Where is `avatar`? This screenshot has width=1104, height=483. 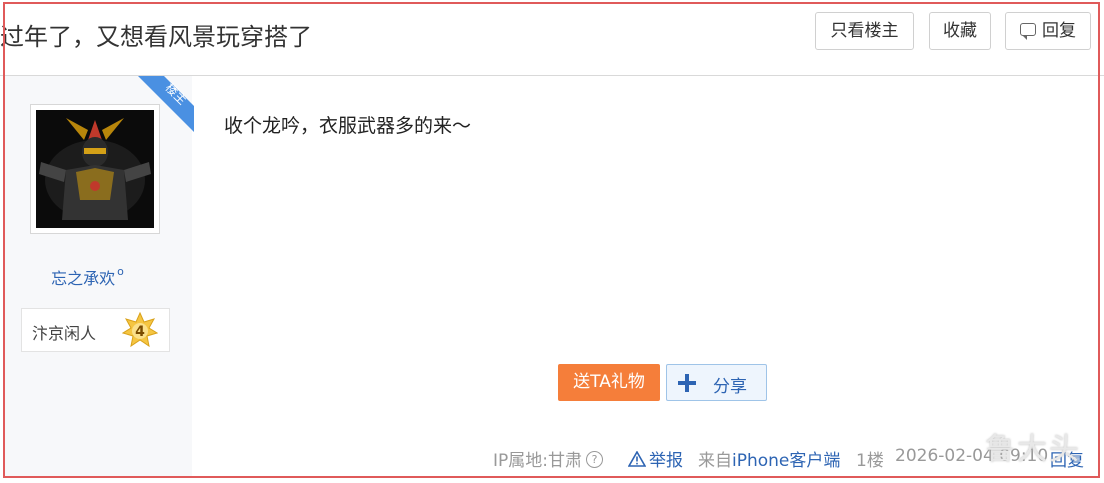 avatar is located at coordinates (95, 169).